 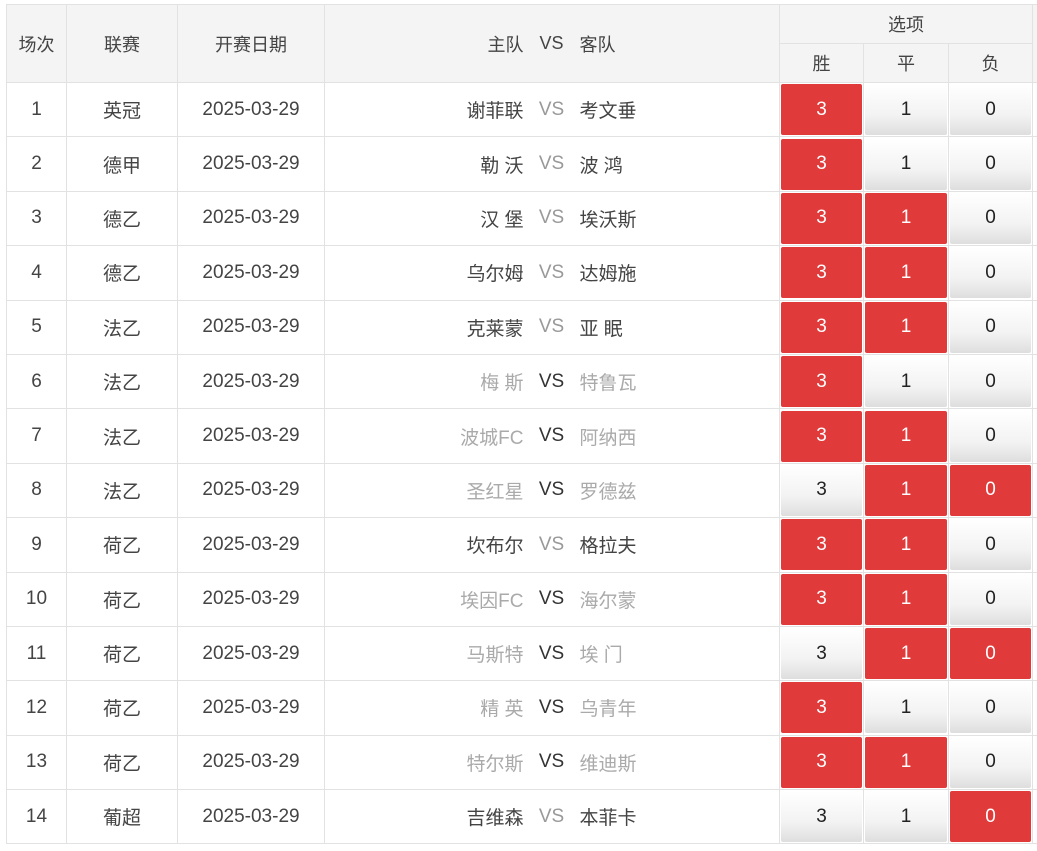 What do you see at coordinates (495, 764) in the screenshot?
I see `home-team: 特尔斯` at bounding box center [495, 764].